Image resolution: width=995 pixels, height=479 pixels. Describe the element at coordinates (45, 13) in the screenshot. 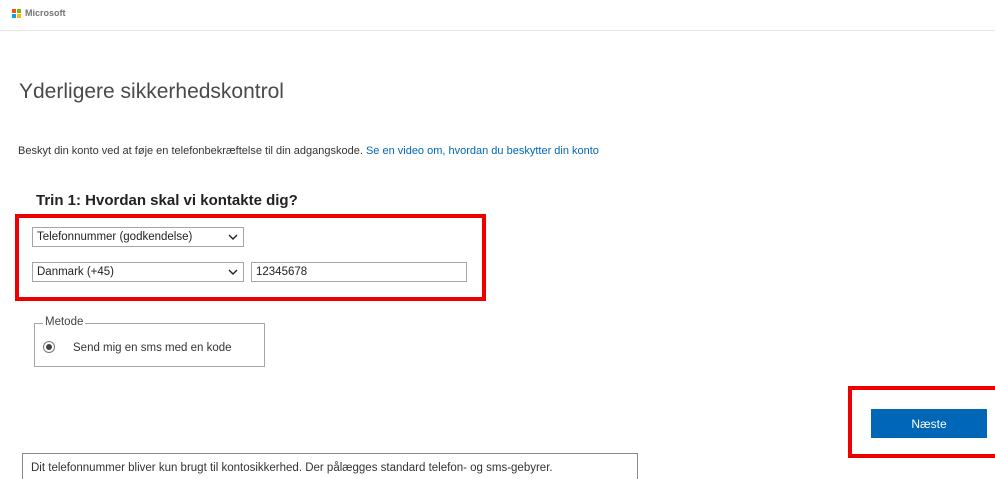

I see `brand-name: Microsoft` at that location.